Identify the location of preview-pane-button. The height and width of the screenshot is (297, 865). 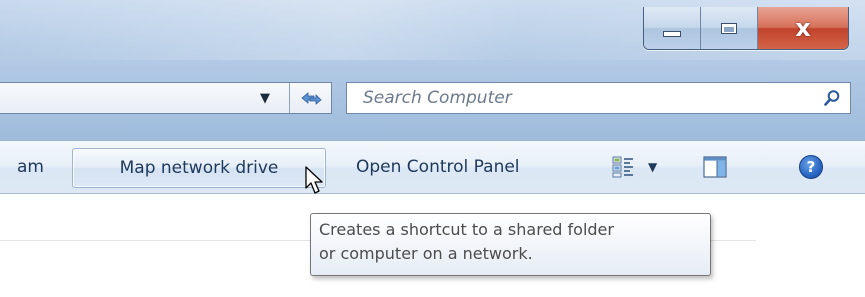
(715, 167).